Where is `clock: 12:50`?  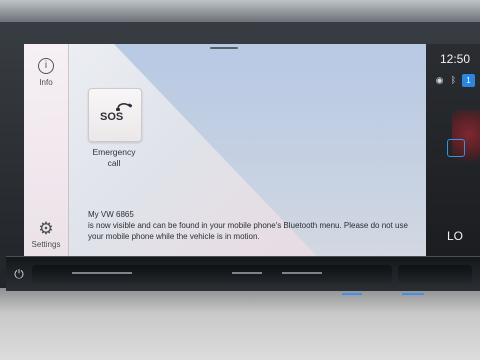
clock: 12:50 is located at coordinates (455, 59).